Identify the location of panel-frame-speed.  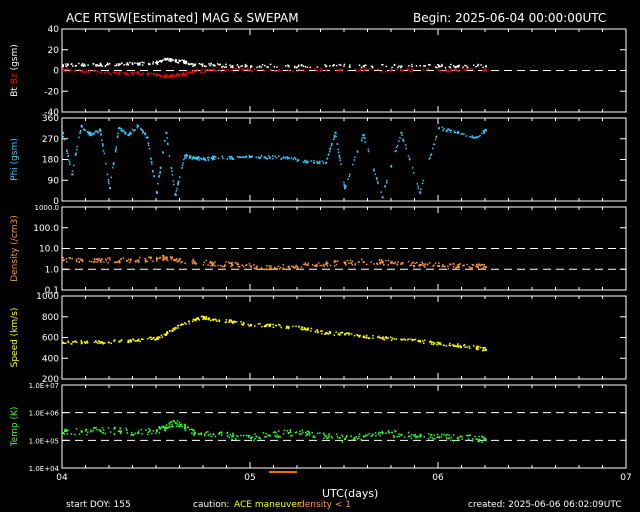
(344, 337).